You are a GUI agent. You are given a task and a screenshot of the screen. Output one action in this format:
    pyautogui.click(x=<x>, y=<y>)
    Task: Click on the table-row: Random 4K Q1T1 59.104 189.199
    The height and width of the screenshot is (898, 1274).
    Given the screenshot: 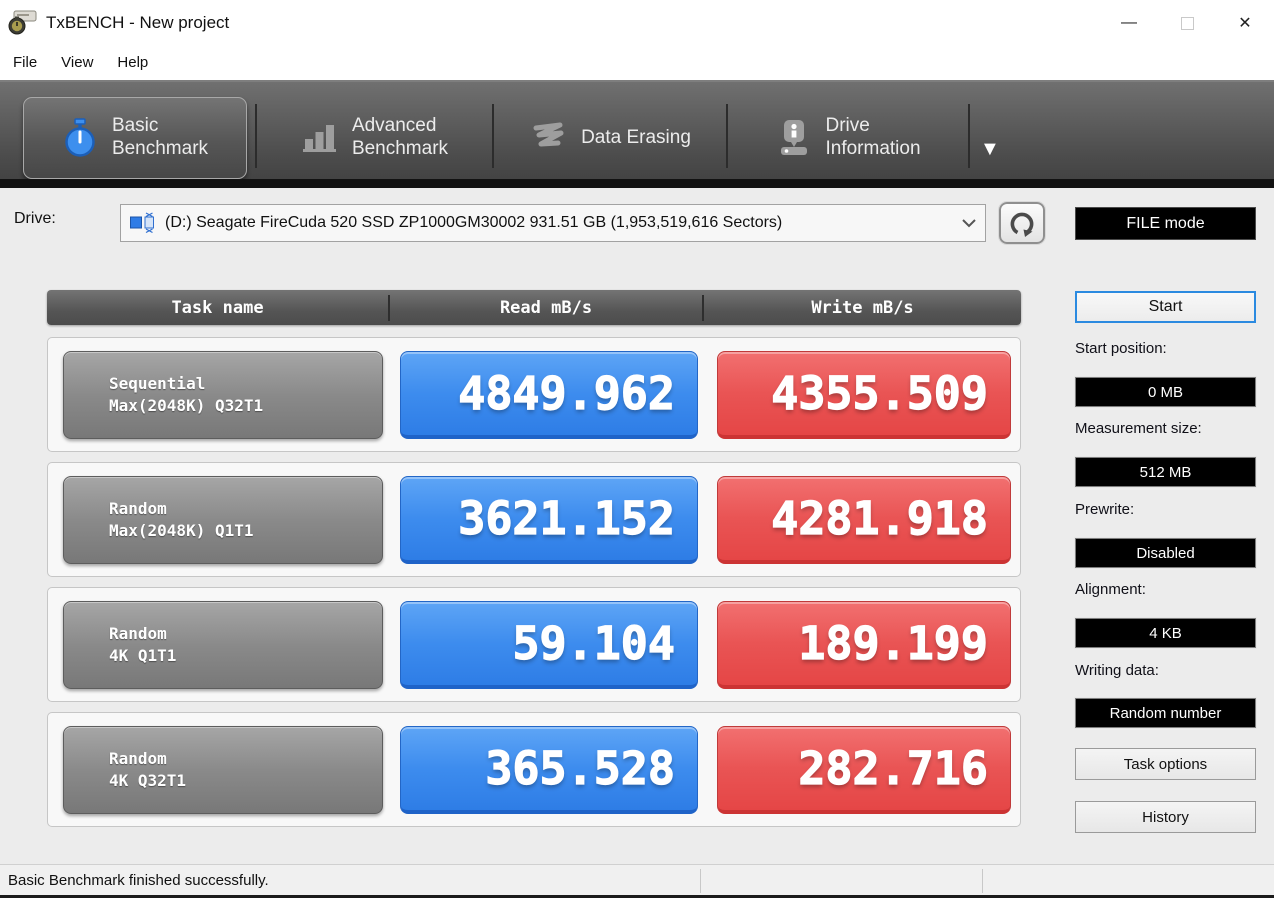 What is the action you would take?
    pyautogui.click(x=534, y=644)
    